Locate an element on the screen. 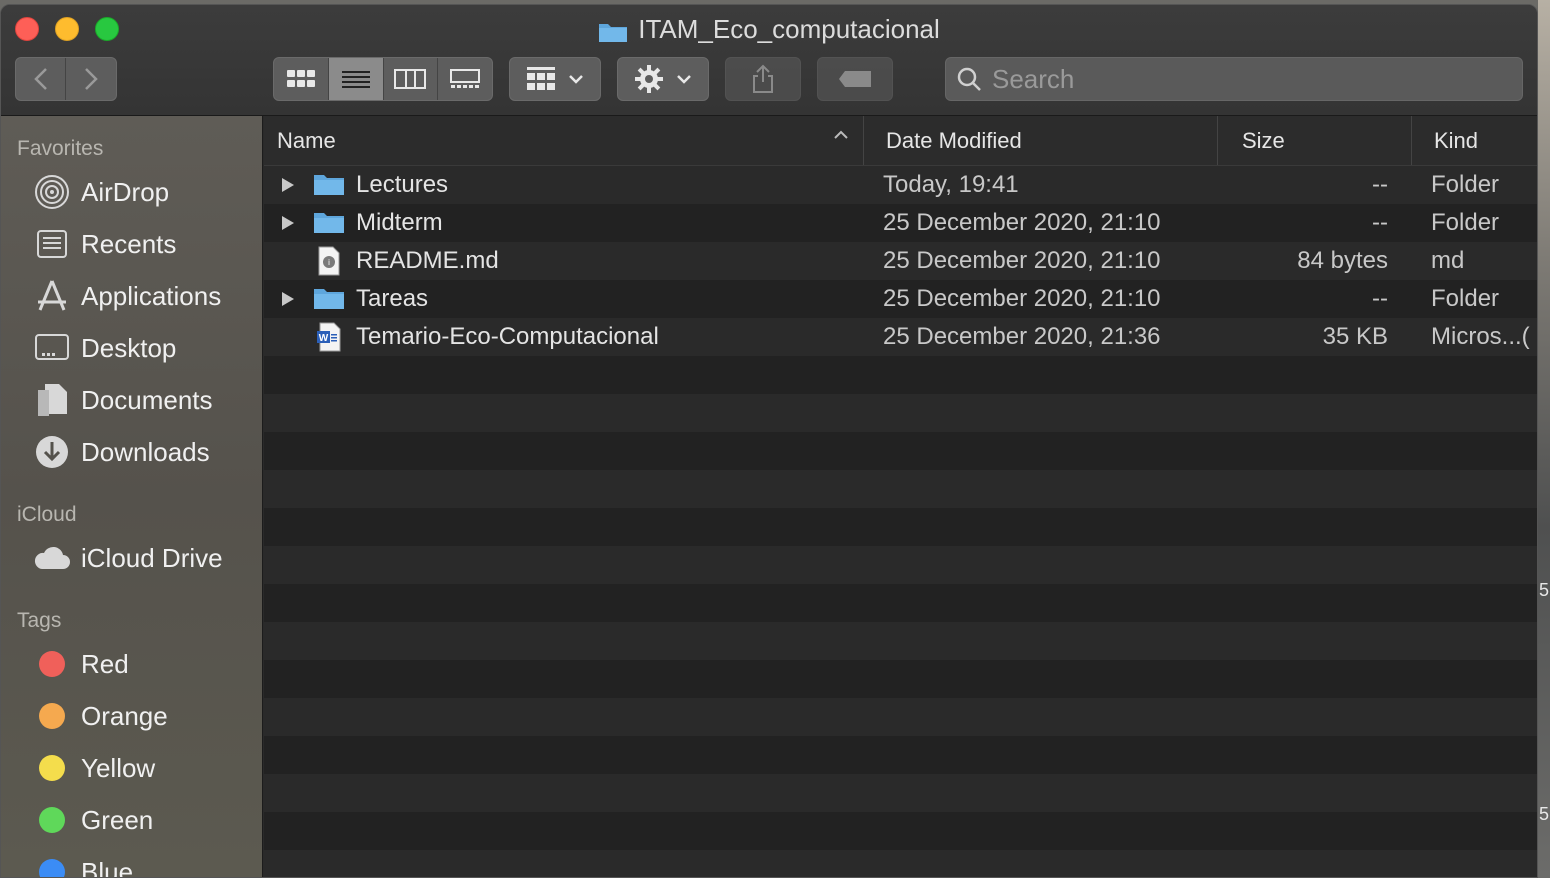  column-view-button is located at coordinates (411, 79).